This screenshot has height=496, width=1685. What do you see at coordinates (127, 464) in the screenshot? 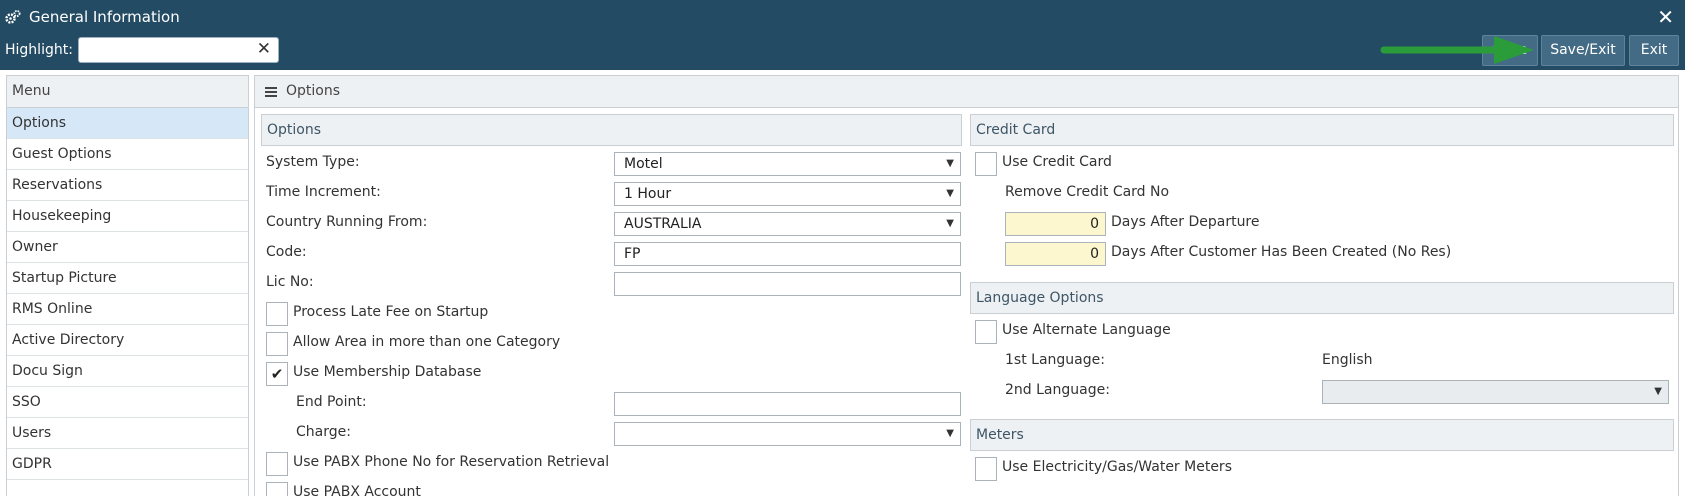
I see `sidebar-item-gdpr: GDPR` at bounding box center [127, 464].